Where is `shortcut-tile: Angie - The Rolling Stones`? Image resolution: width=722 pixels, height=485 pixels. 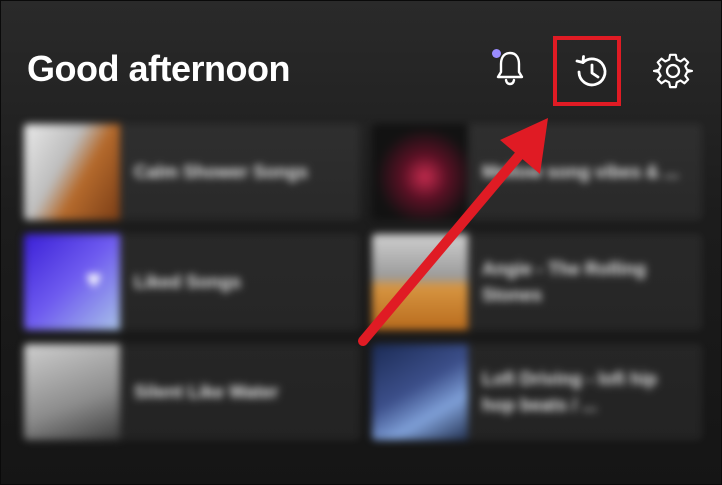
shortcut-tile: Angie - The Rolling Stones is located at coordinates (537, 282).